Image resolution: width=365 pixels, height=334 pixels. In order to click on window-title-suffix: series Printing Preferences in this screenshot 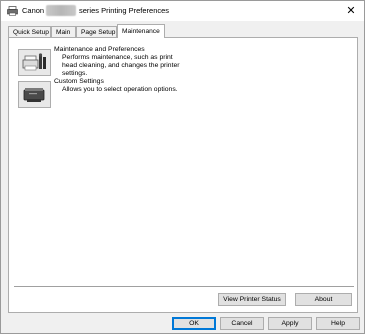, I will do `click(124, 10)`.